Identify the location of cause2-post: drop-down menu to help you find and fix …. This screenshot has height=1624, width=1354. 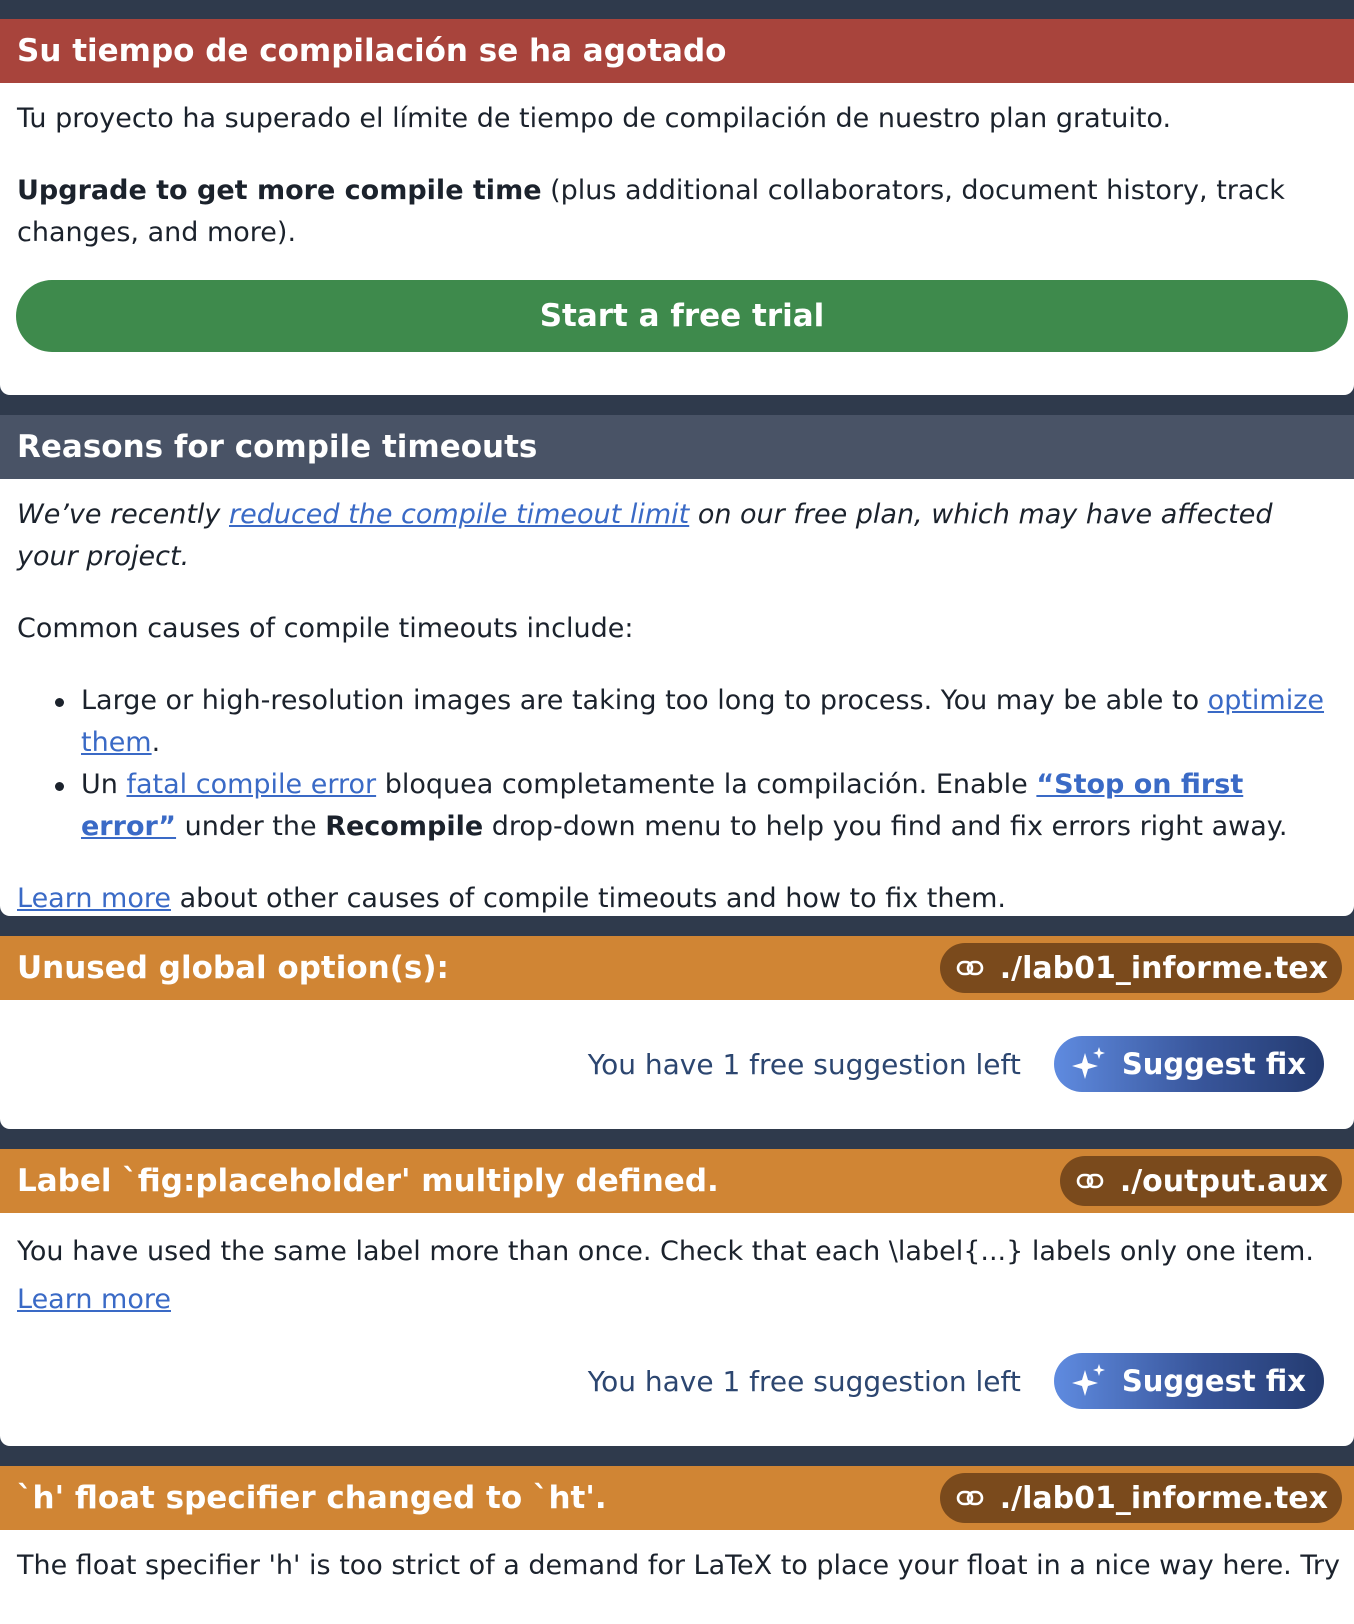
(885, 826).